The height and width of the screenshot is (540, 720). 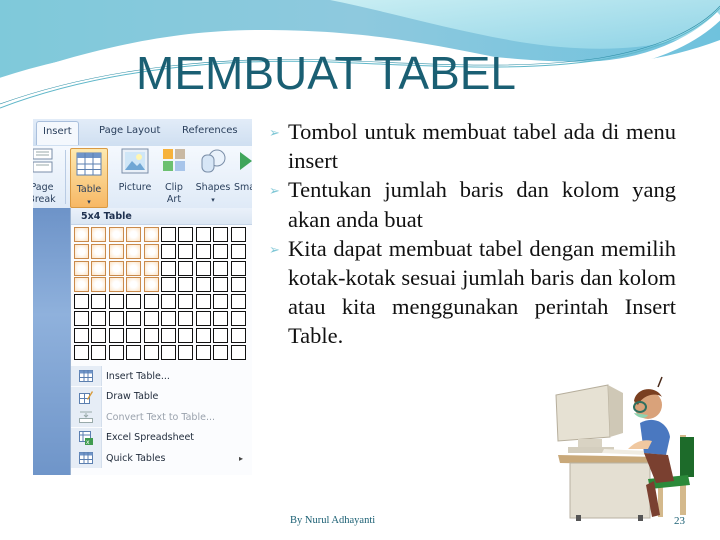 I want to click on tab-page-layout: Page Layout, so click(x=129, y=130).